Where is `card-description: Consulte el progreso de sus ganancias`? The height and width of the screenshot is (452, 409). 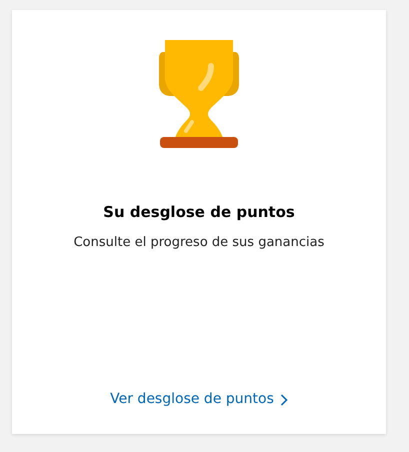
card-description: Consulte el progreso de sus ganancias is located at coordinates (199, 243).